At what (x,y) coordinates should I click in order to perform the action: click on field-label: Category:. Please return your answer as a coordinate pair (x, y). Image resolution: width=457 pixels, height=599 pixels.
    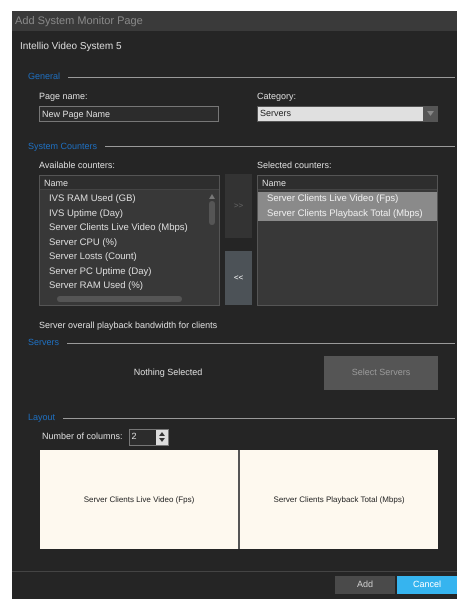
    Looking at the image, I should click on (277, 96).